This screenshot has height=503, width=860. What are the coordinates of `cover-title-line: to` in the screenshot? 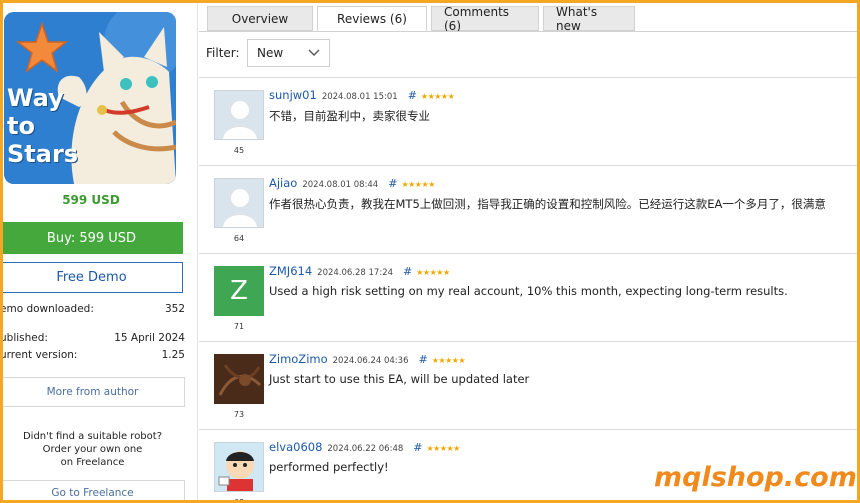 It's located at (21, 126).